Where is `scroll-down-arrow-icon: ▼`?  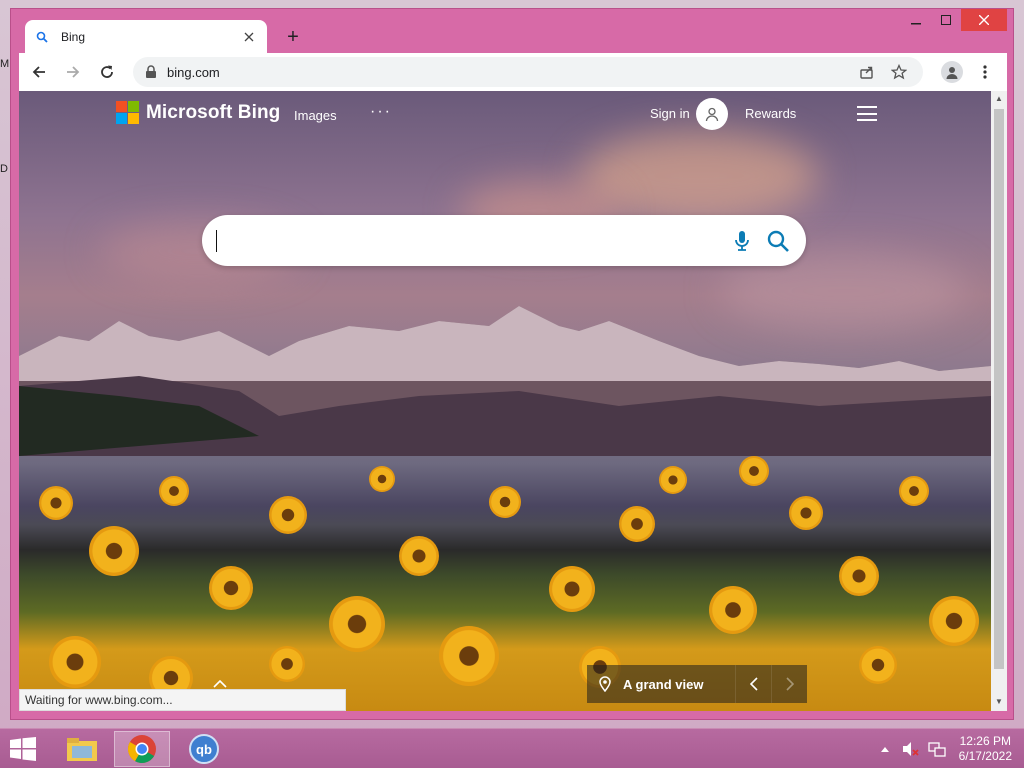 scroll-down-arrow-icon: ▼ is located at coordinates (999, 702).